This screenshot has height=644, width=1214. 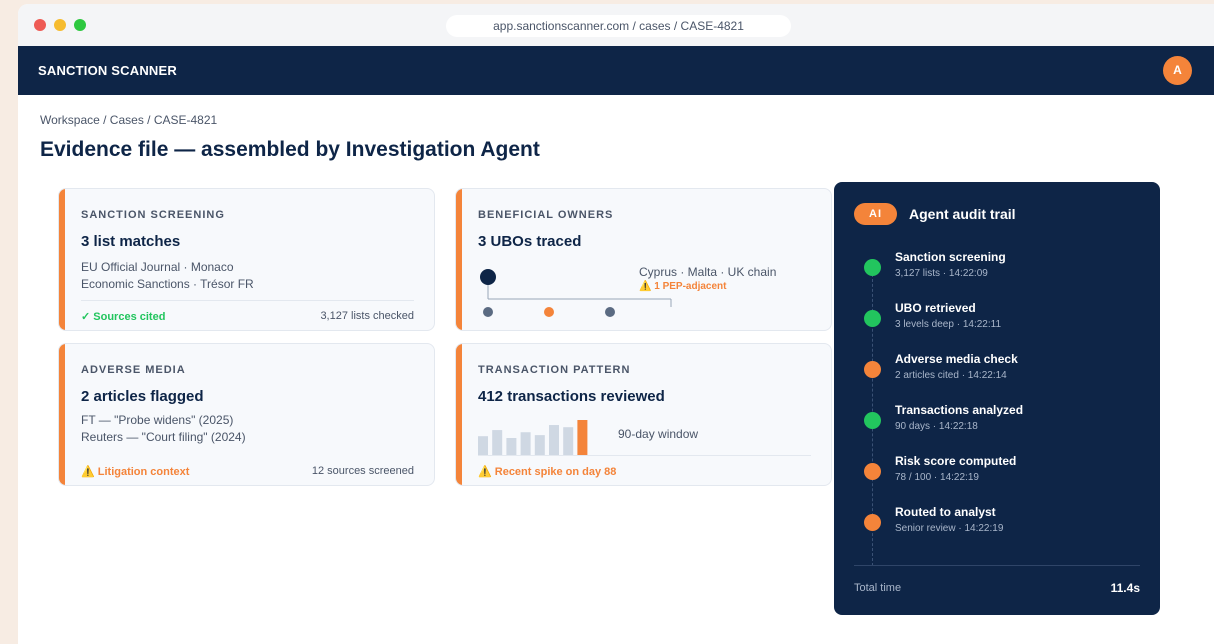 I want to click on card-headline: 412 transactions reviewed, so click(x=571, y=396).